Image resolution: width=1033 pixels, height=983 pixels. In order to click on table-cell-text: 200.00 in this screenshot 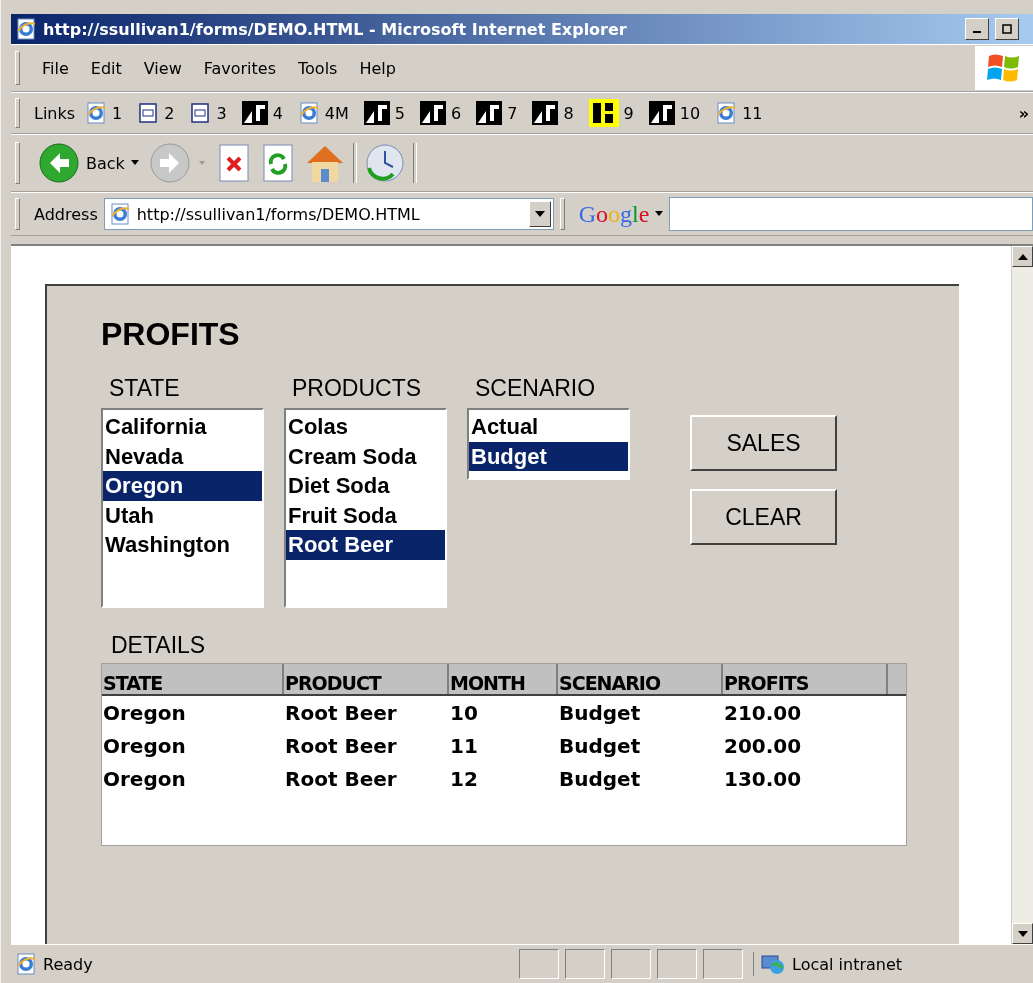, I will do `click(763, 745)`.